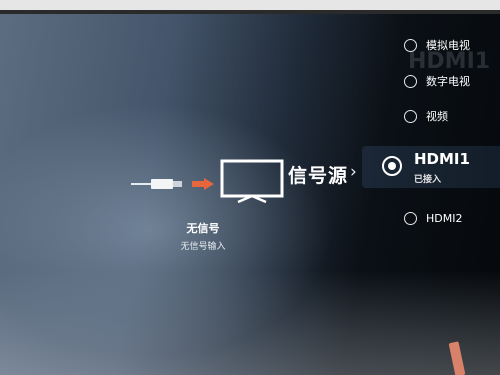  What do you see at coordinates (448, 81) in the screenshot?
I see `source-item-label: 数字电视` at bounding box center [448, 81].